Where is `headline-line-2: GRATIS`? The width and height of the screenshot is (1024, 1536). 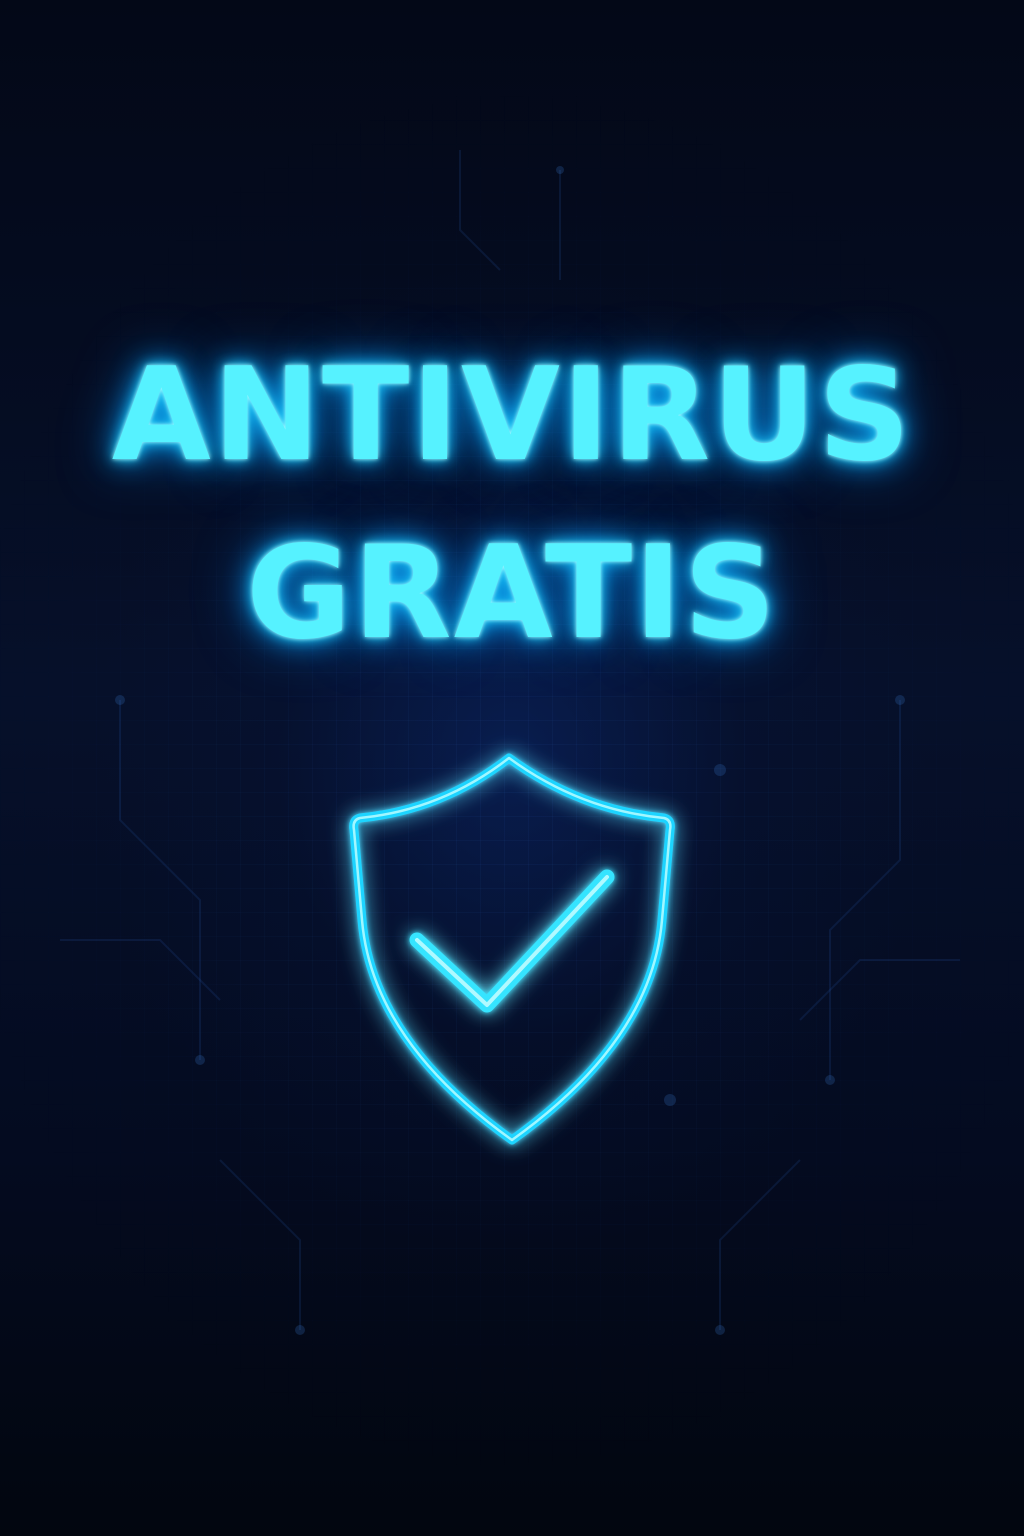
headline-line-2: GRATIS is located at coordinates (512, 593).